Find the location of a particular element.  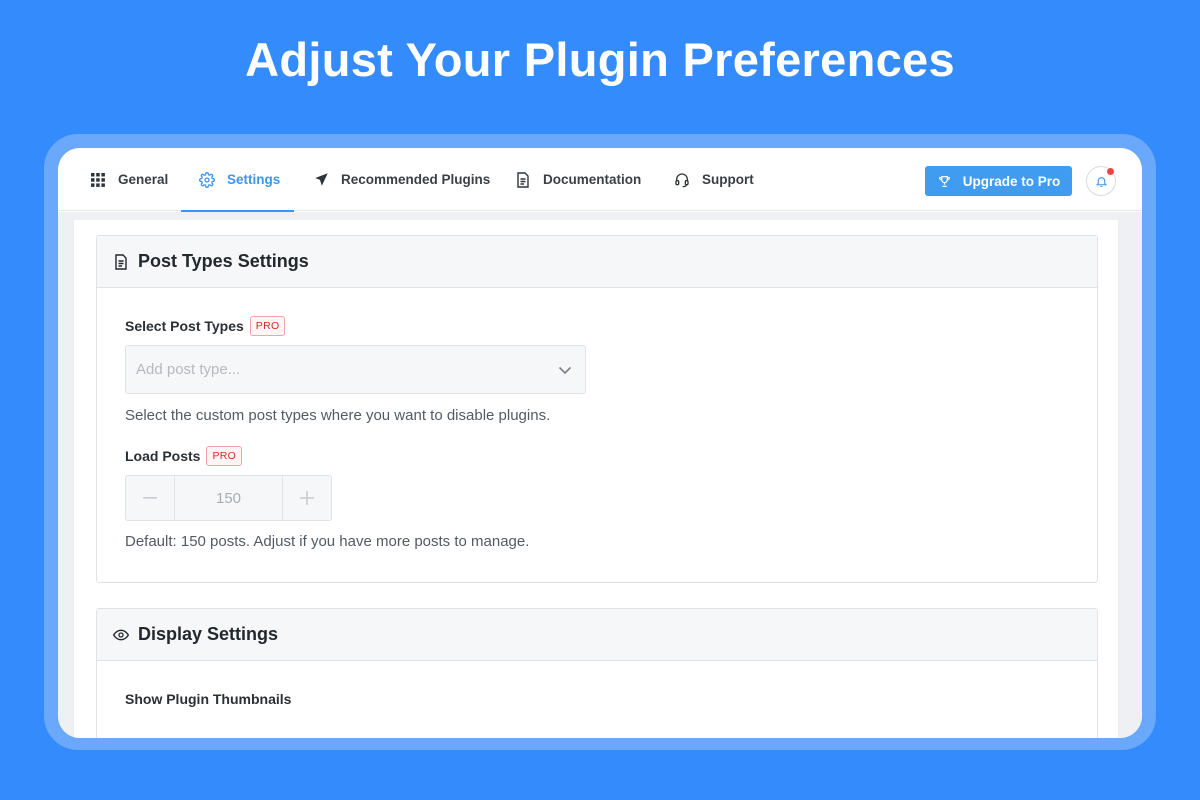

tab-recommended-plugins-label: Recommended Plugins is located at coordinates (416, 179).